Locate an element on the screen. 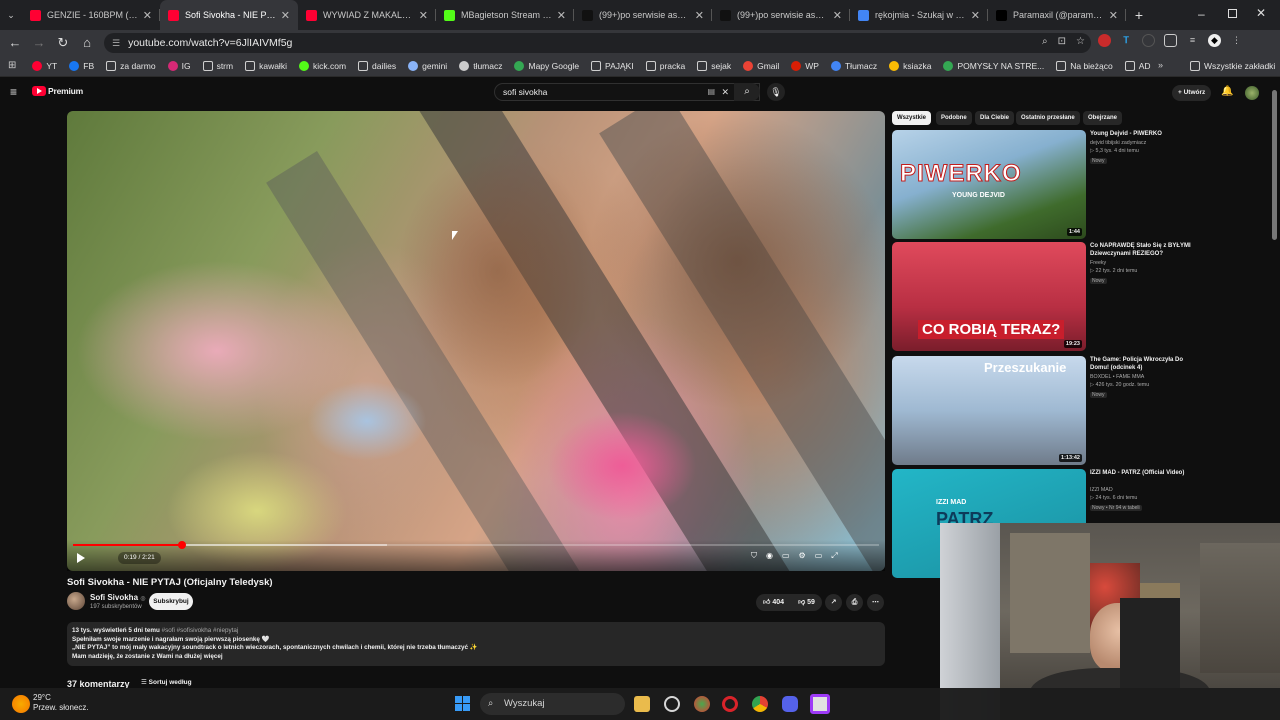 This screenshot has height=720, width=1280. browser-tab: GENZIE - 160BPM (ft. Wo ✕ is located at coordinates (91, 15).